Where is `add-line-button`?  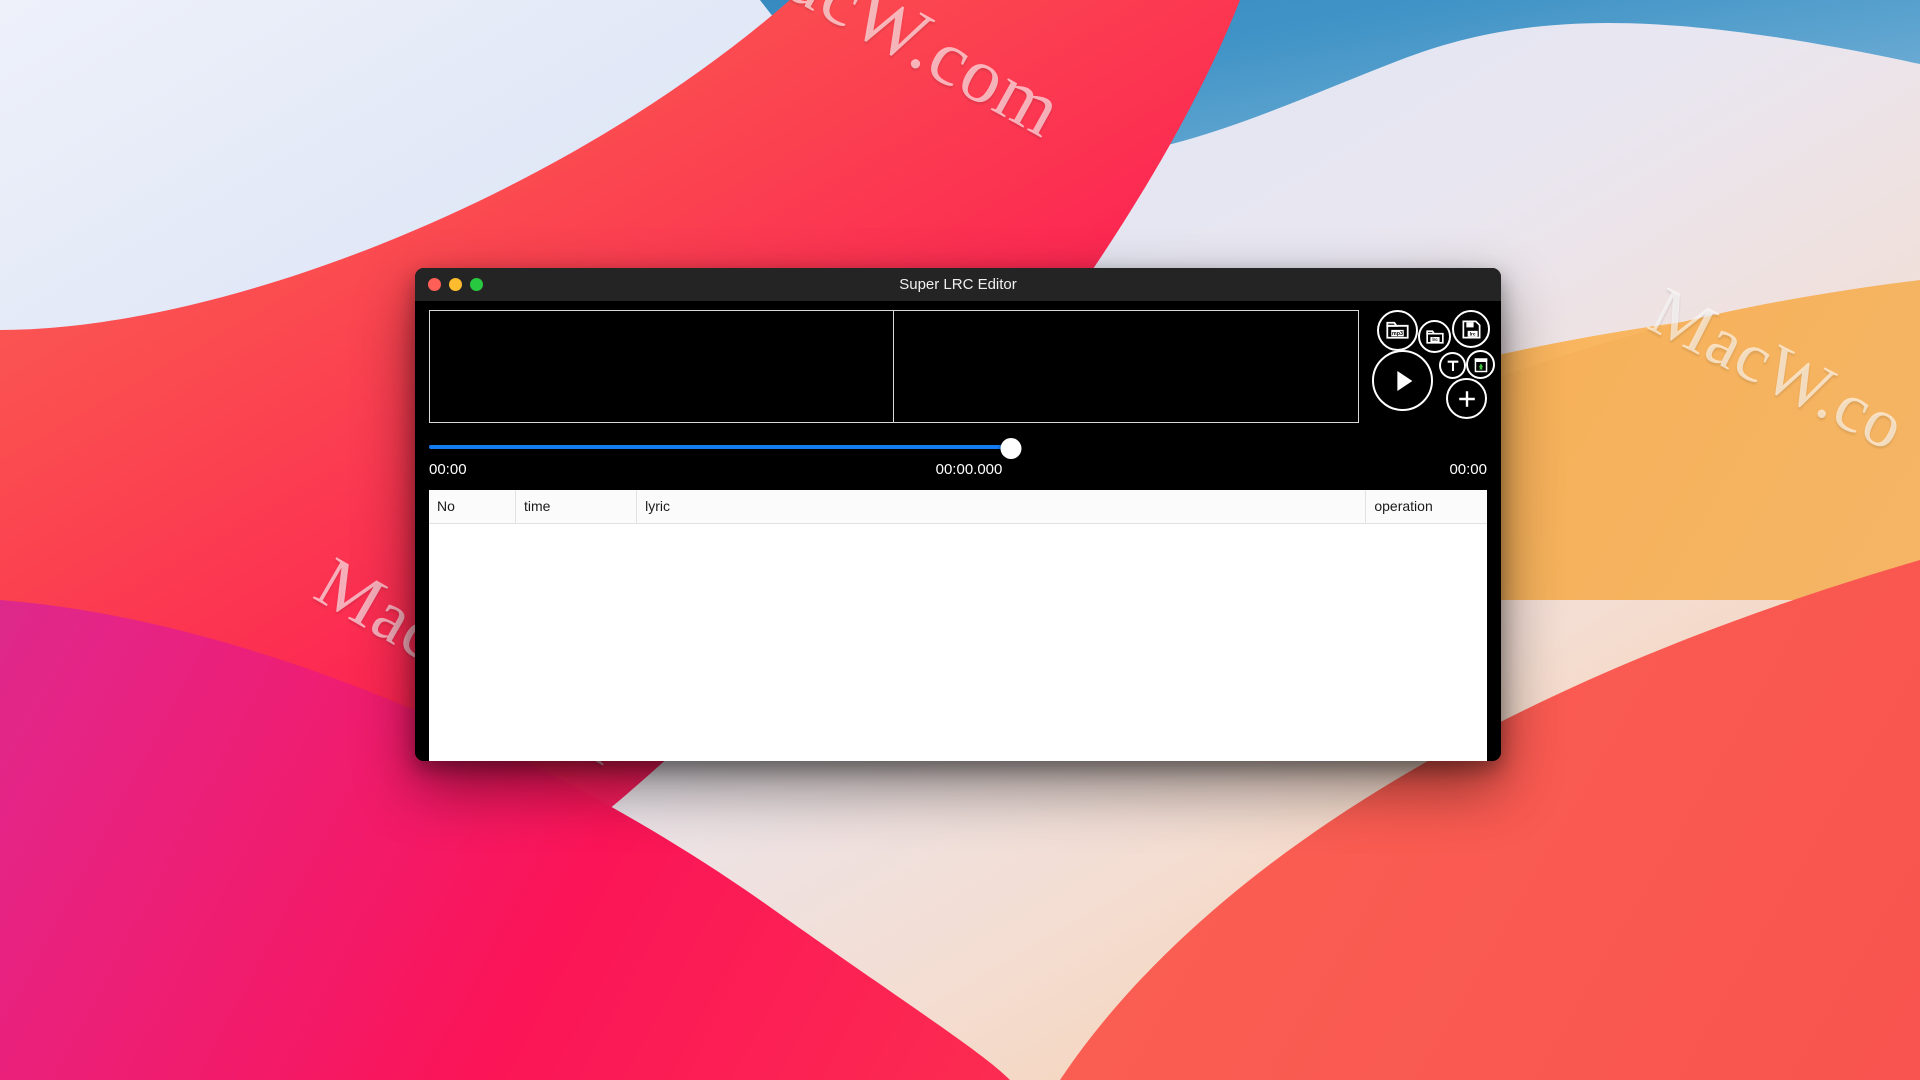 add-line-button is located at coordinates (1466, 398).